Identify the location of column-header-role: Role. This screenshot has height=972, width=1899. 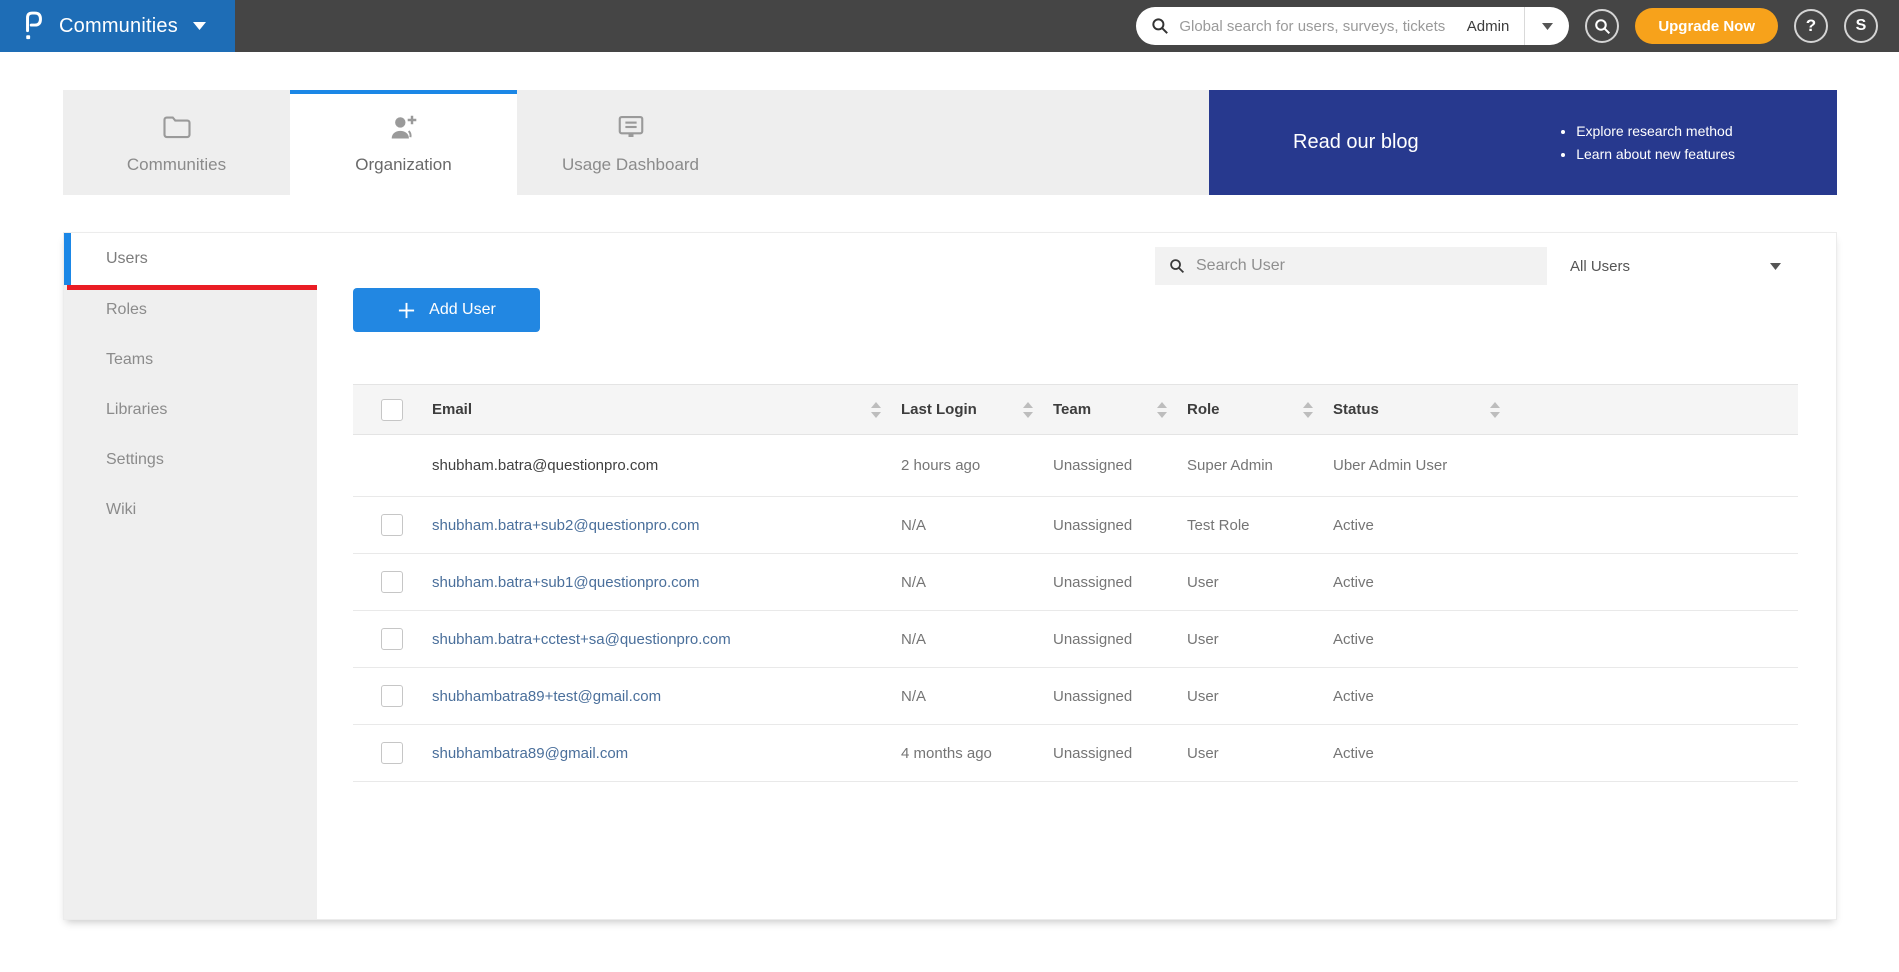
(1250, 409).